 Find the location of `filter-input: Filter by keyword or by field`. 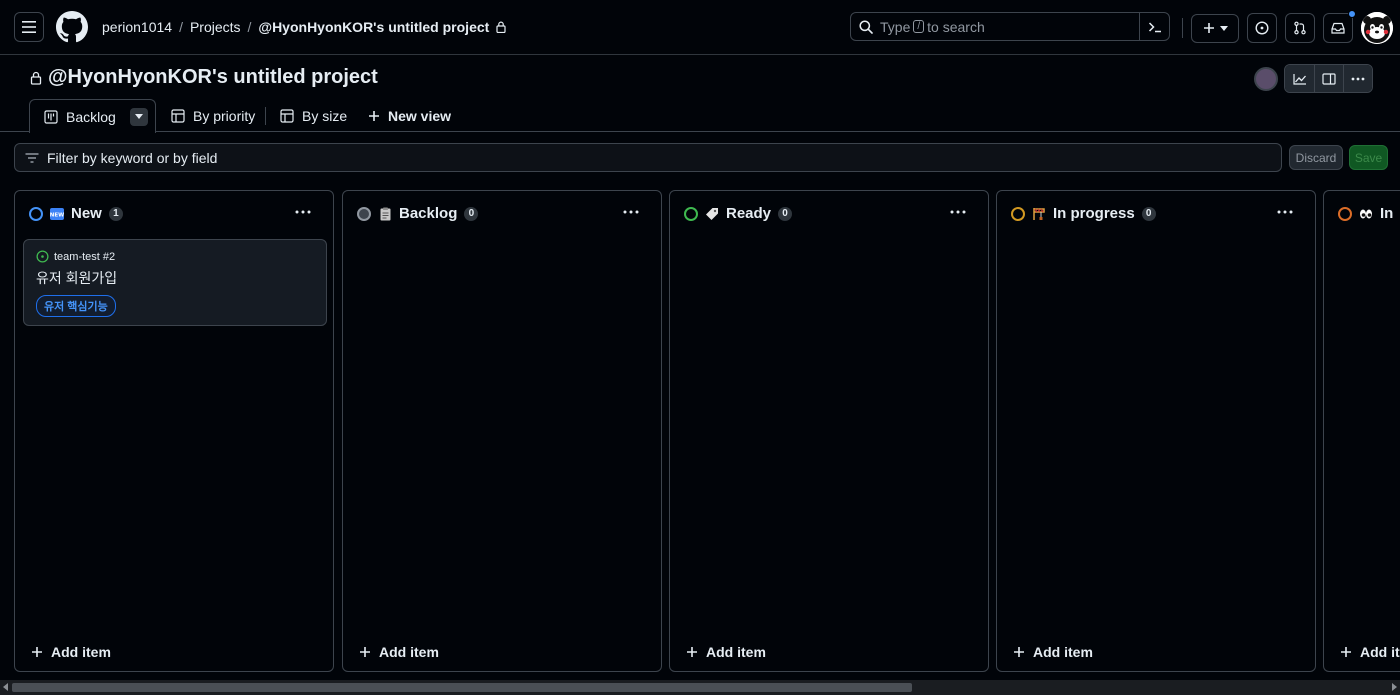

filter-input: Filter by keyword or by field is located at coordinates (648, 157).